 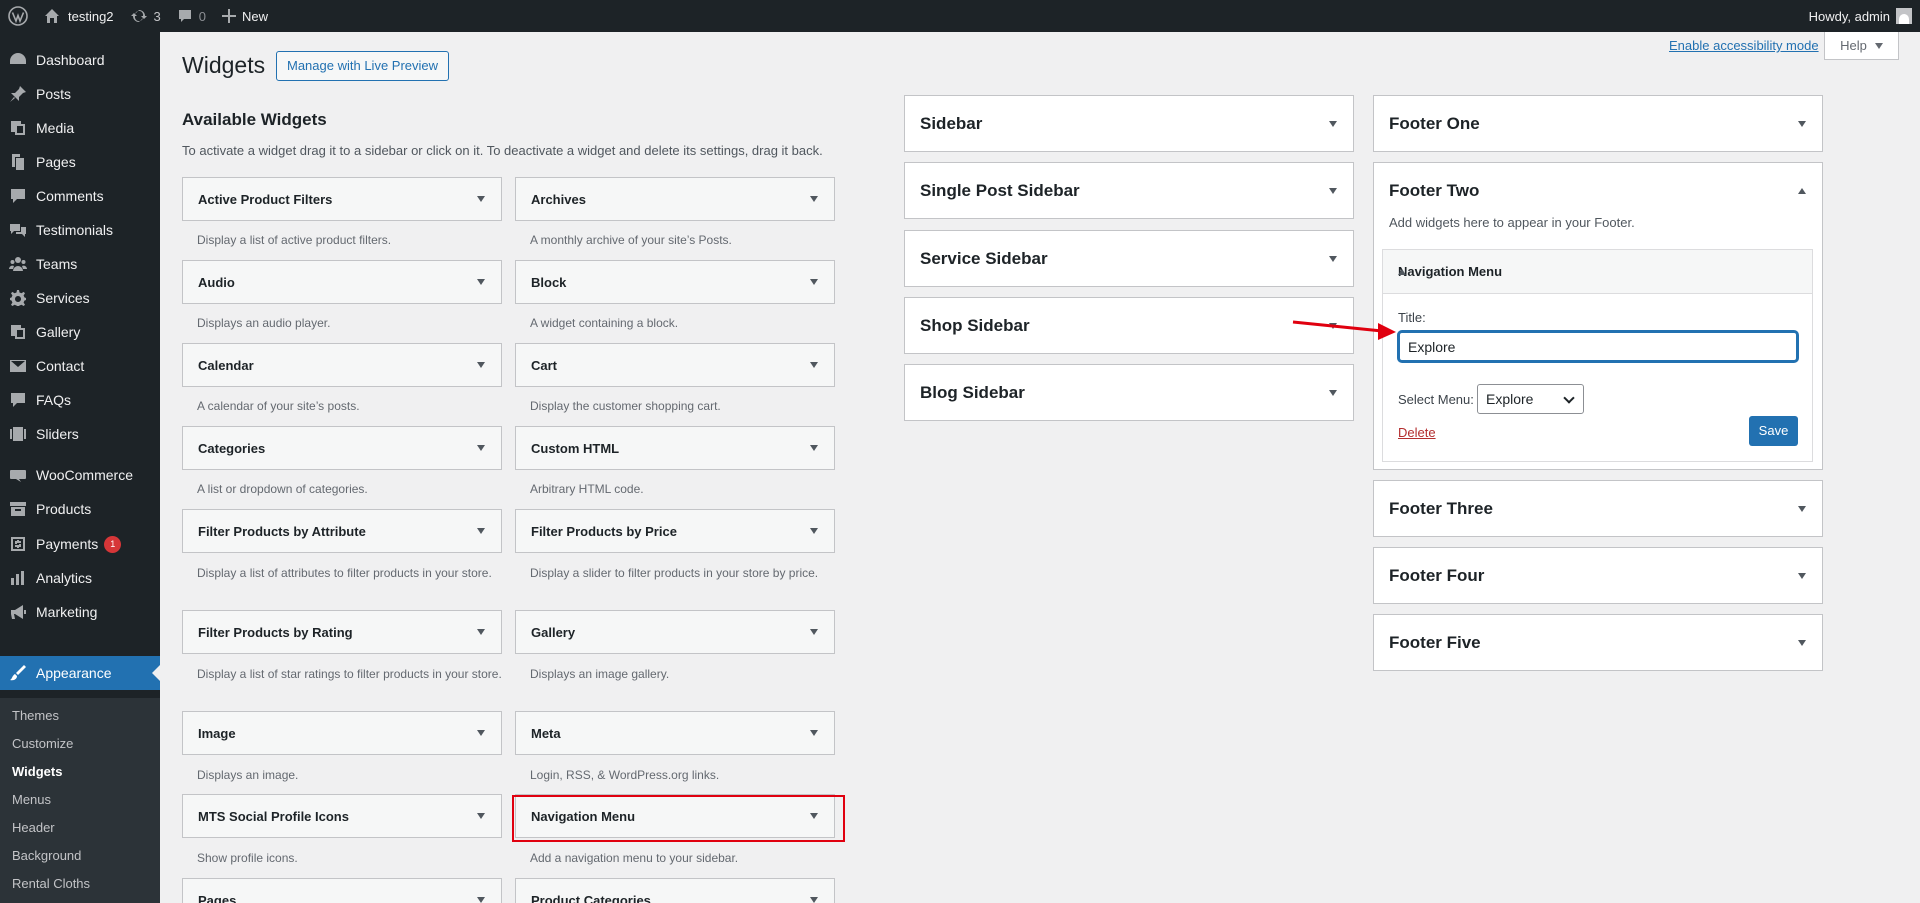 I want to click on submenu-themes: Themes, so click(x=35, y=716).